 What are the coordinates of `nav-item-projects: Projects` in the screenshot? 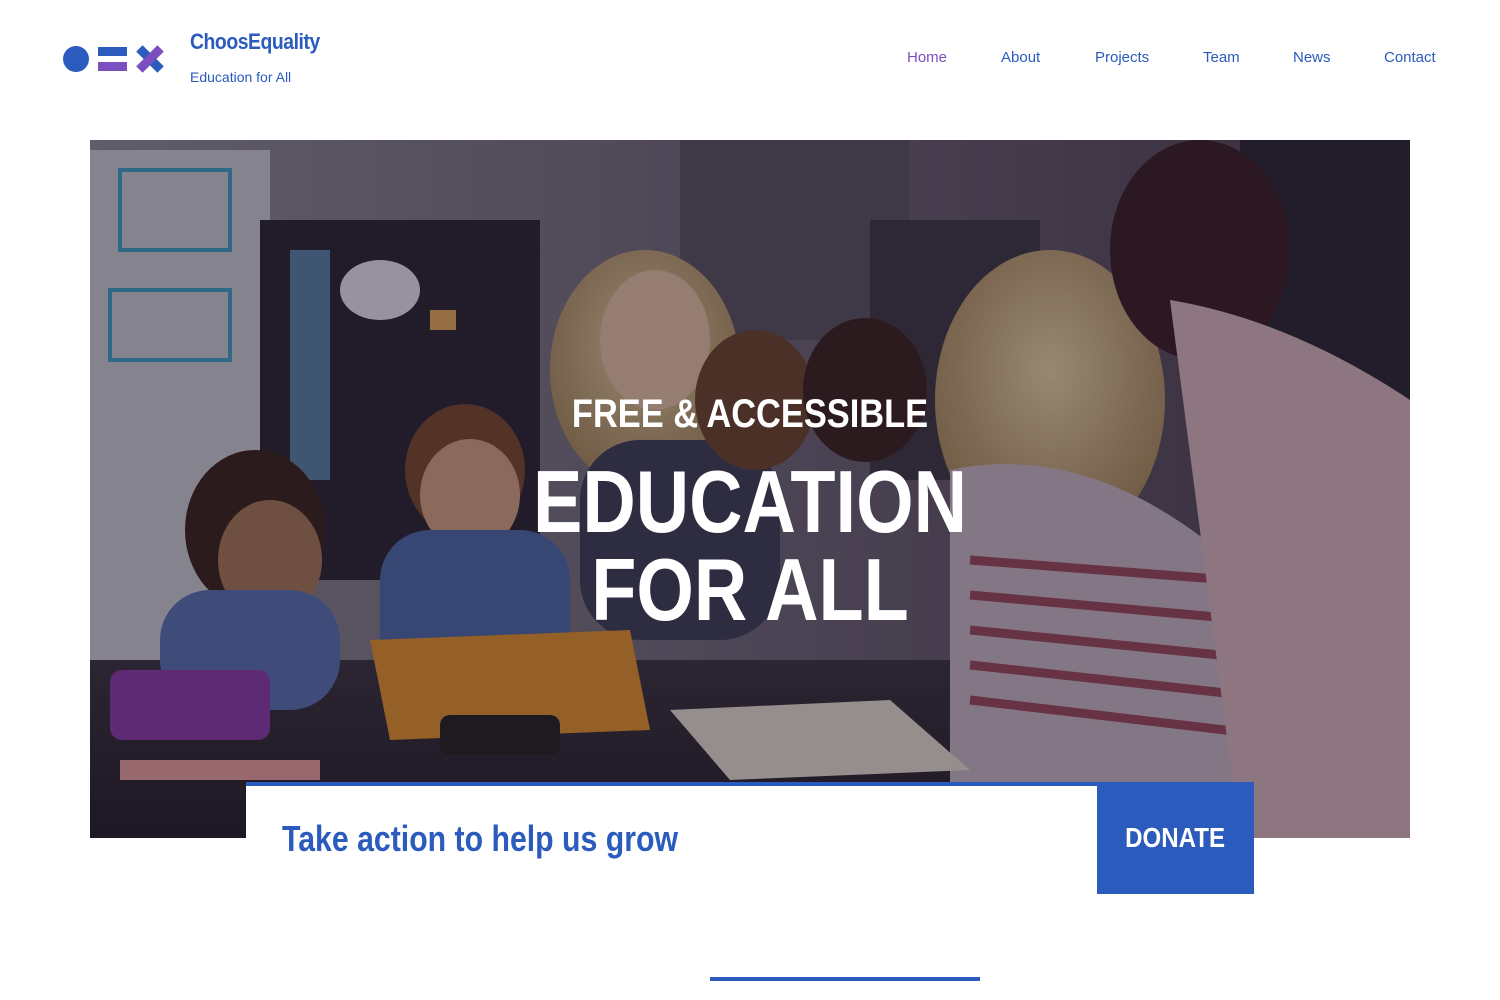 It's located at (1122, 57).